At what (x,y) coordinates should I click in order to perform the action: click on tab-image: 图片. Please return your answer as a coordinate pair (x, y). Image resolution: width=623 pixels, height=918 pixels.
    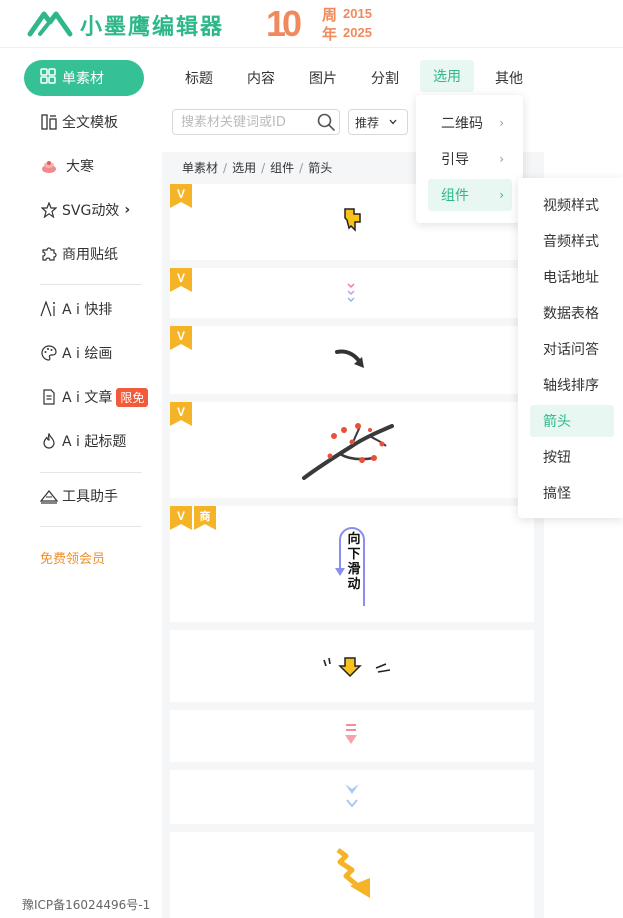
    Looking at the image, I should click on (323, 78).